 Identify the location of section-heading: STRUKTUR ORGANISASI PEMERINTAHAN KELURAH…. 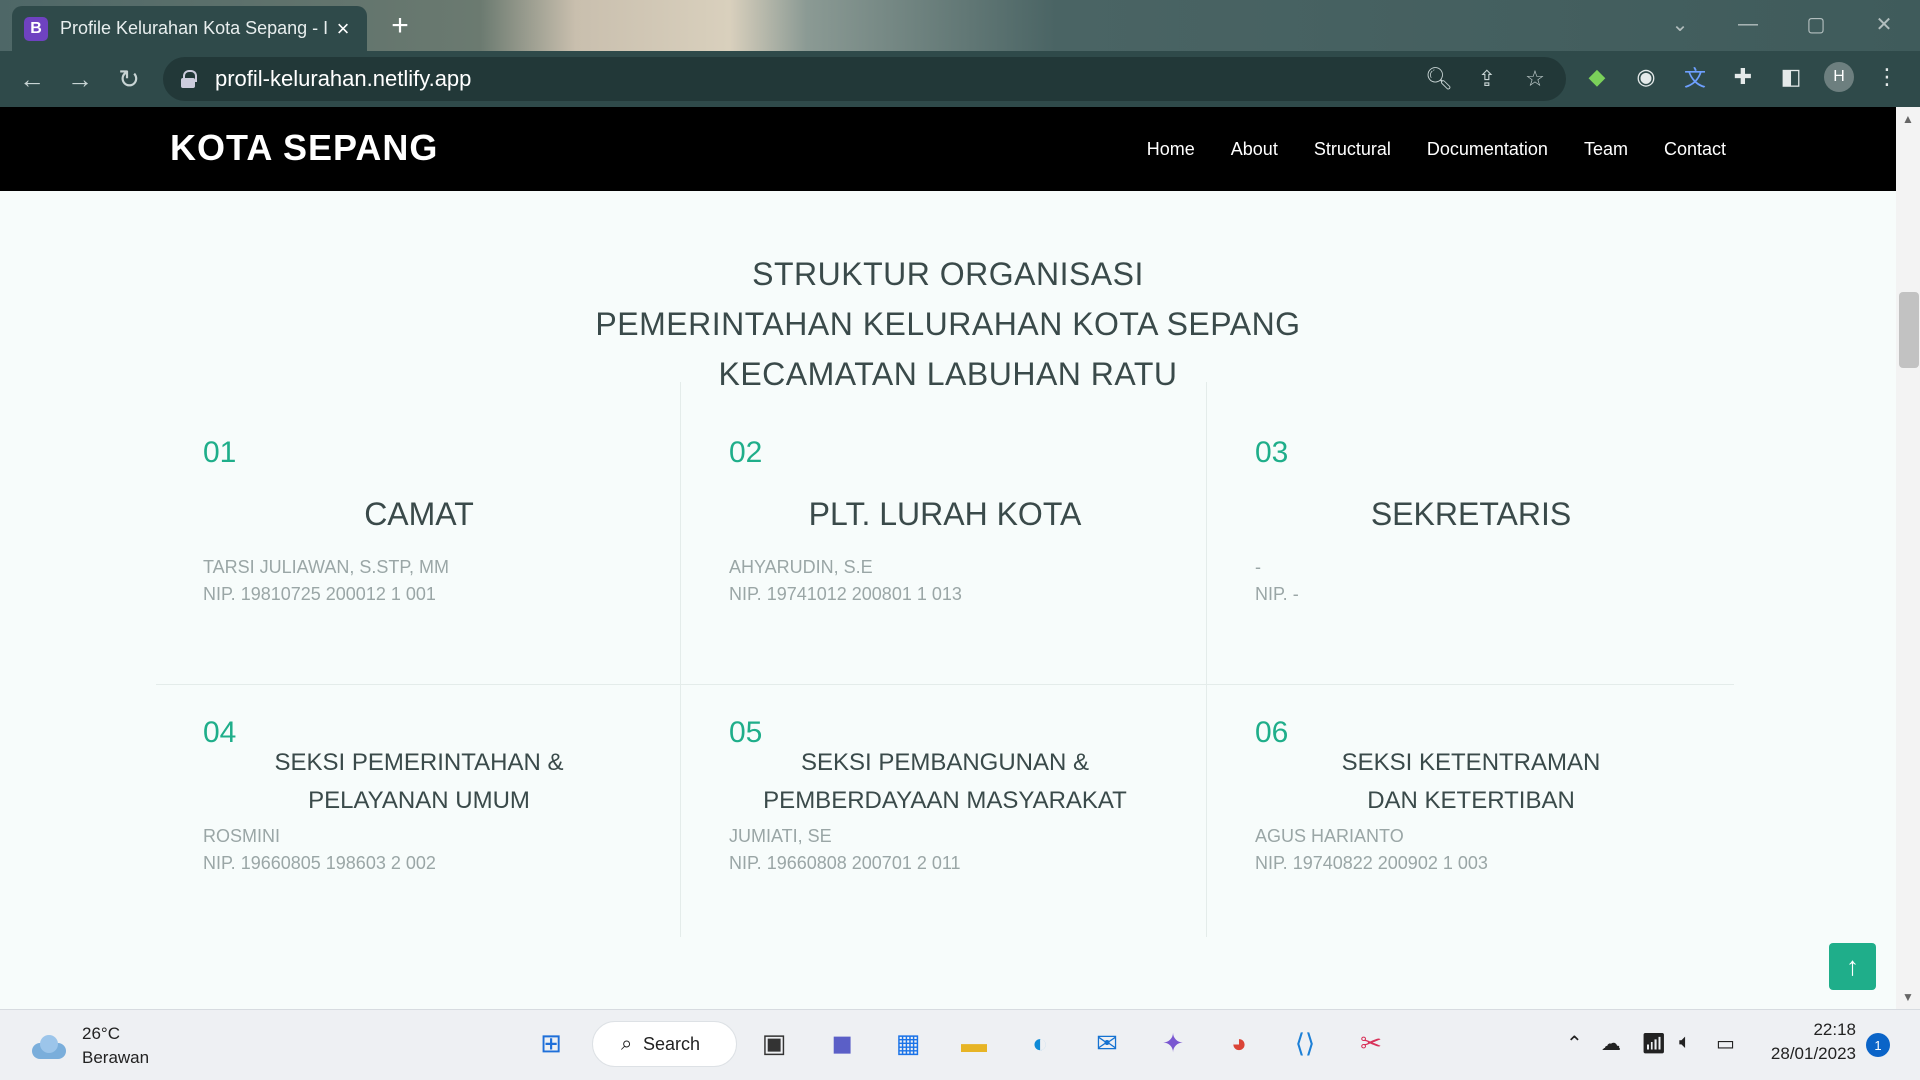
(948, 324).